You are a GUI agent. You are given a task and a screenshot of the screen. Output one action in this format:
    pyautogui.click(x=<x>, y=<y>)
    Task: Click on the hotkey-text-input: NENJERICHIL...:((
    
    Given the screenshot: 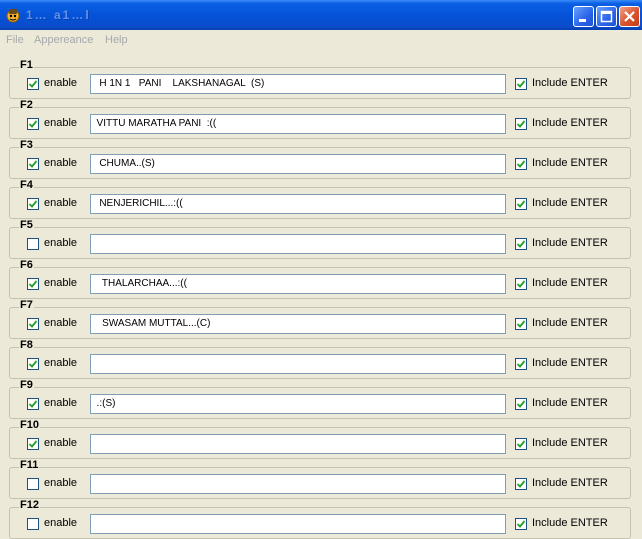 What is the action you would take?
    pyautogui.click(x=298, y=204)
    